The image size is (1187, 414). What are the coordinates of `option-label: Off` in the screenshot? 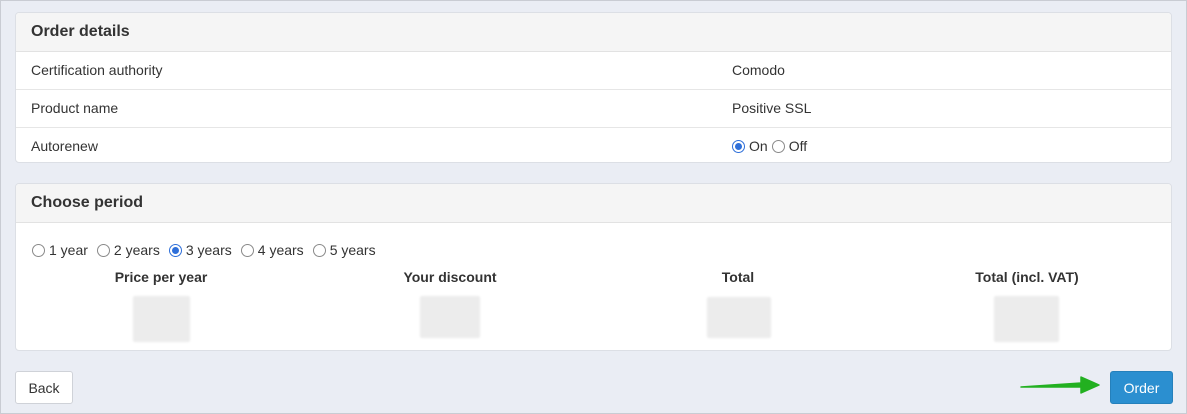 It's located at (798, 146).